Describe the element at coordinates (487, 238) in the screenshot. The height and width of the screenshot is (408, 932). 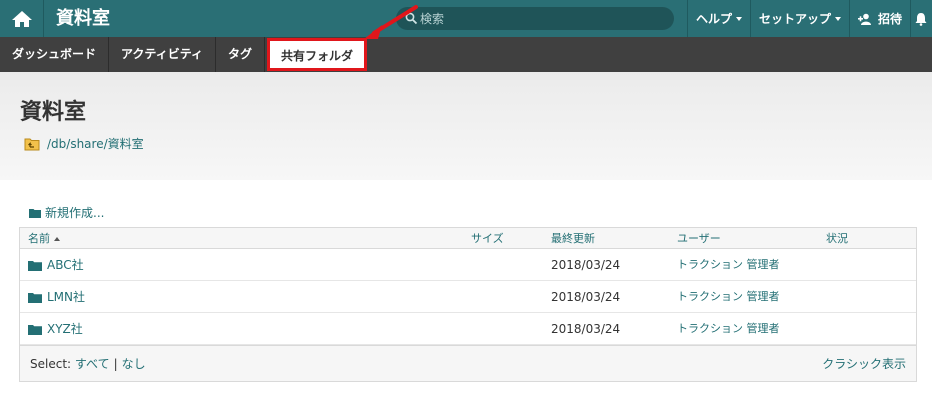
I see `column-size-header: サイズ` at that location.